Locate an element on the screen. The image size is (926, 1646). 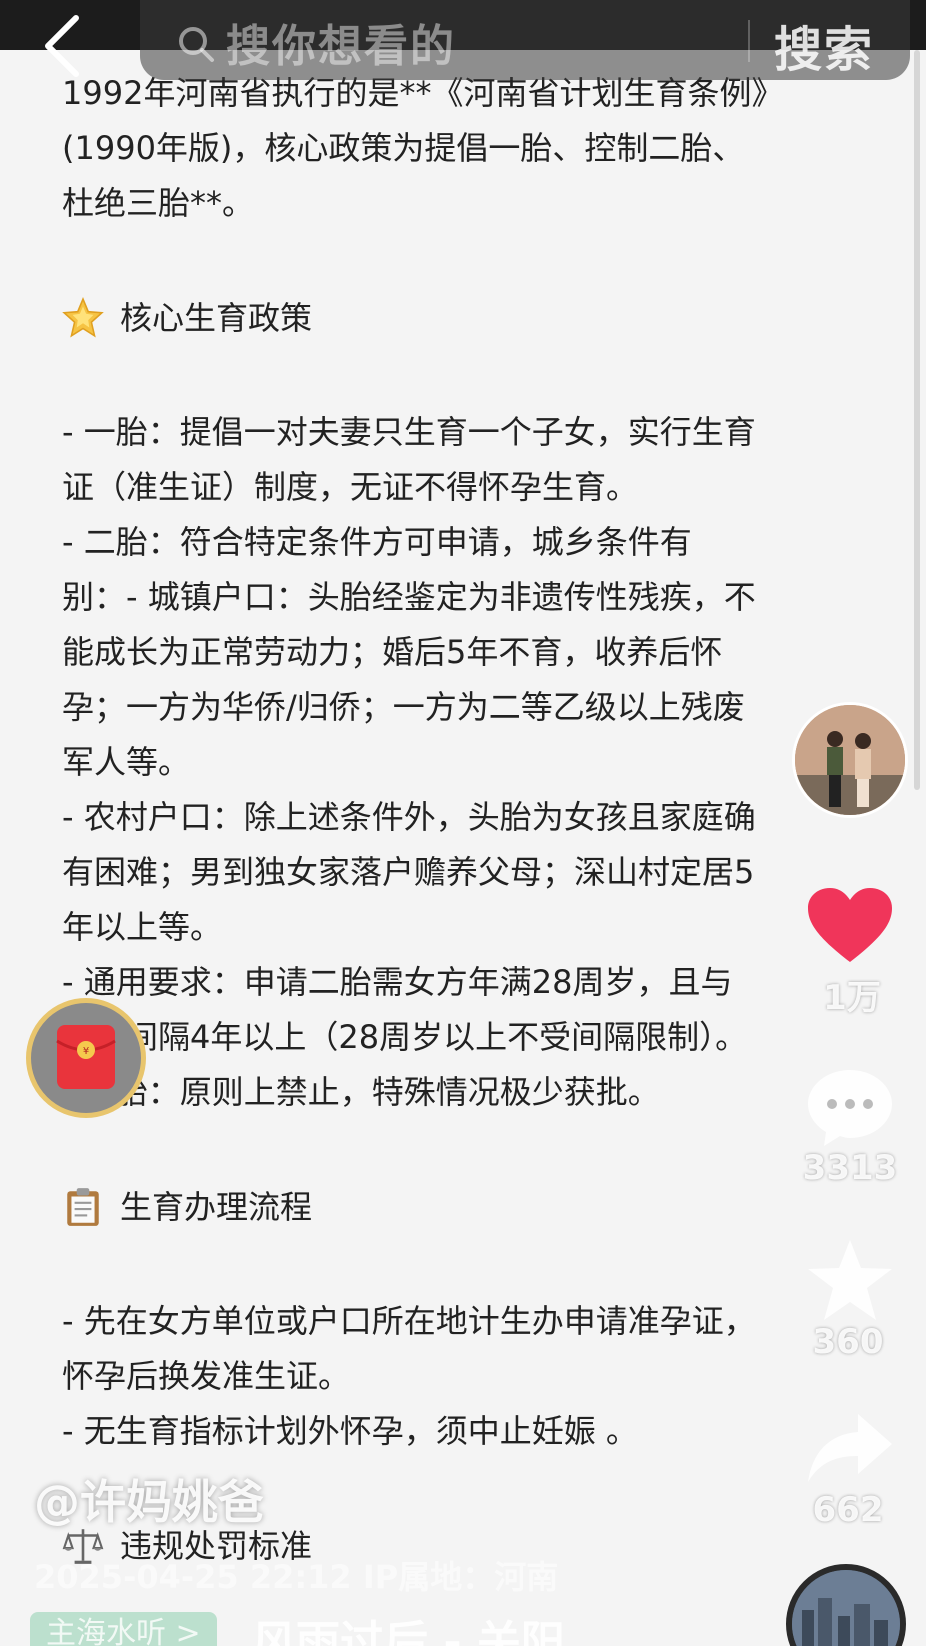
star-emoji-icon is located at coordinates (83, 317).